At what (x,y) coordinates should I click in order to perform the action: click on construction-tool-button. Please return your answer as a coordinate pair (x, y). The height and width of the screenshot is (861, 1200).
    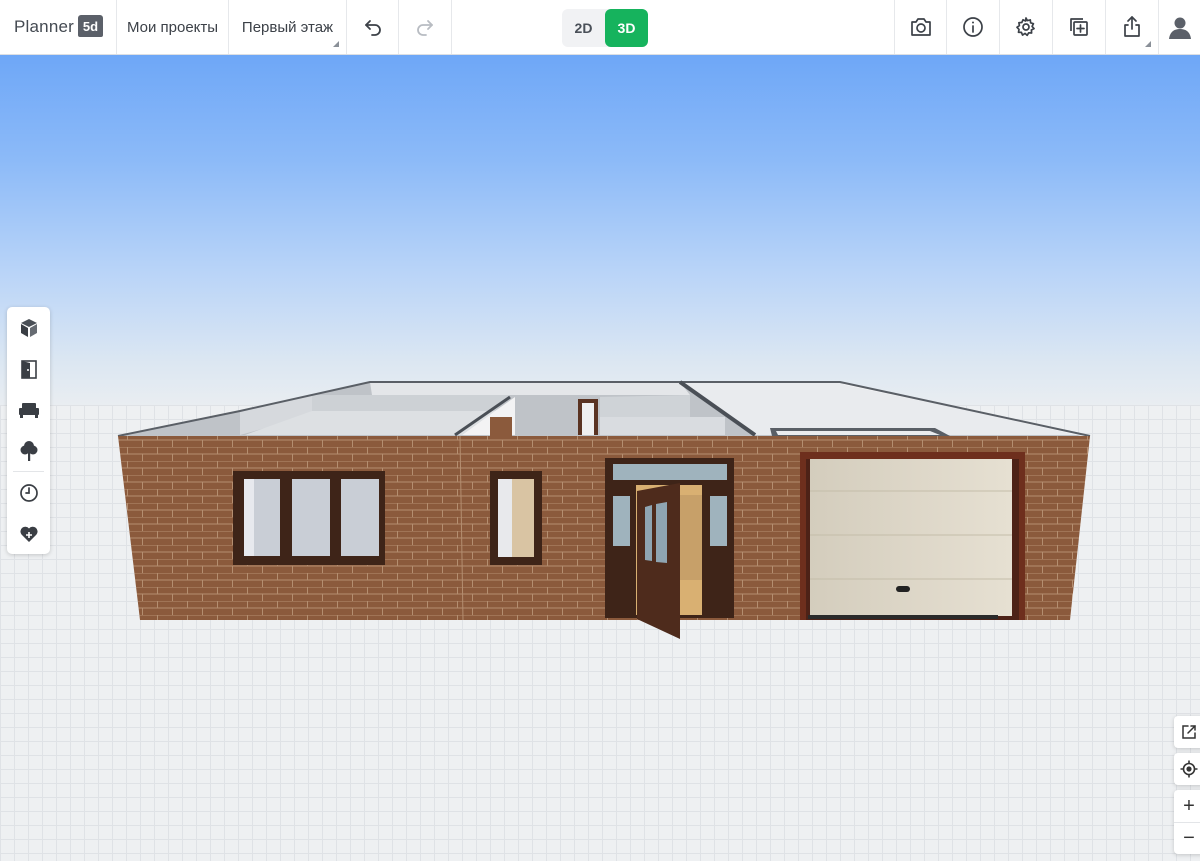
    Looking at the image, I should click on (28, 327).